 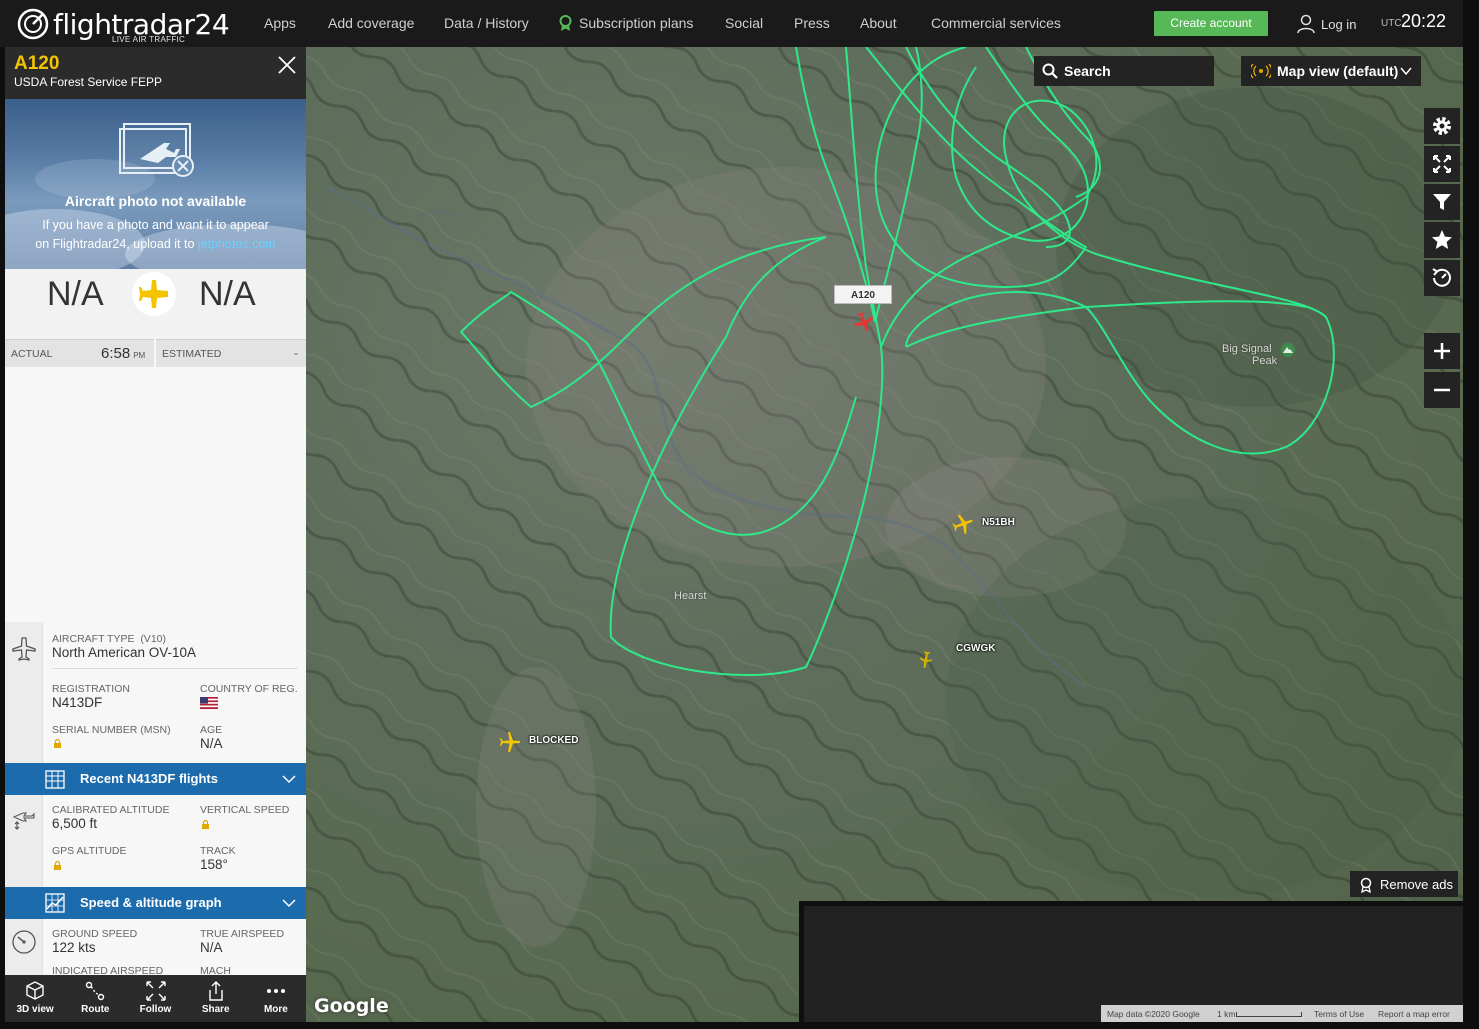 I want to click on aircraft-cgwgk-icon, so click(x=926, y=659).